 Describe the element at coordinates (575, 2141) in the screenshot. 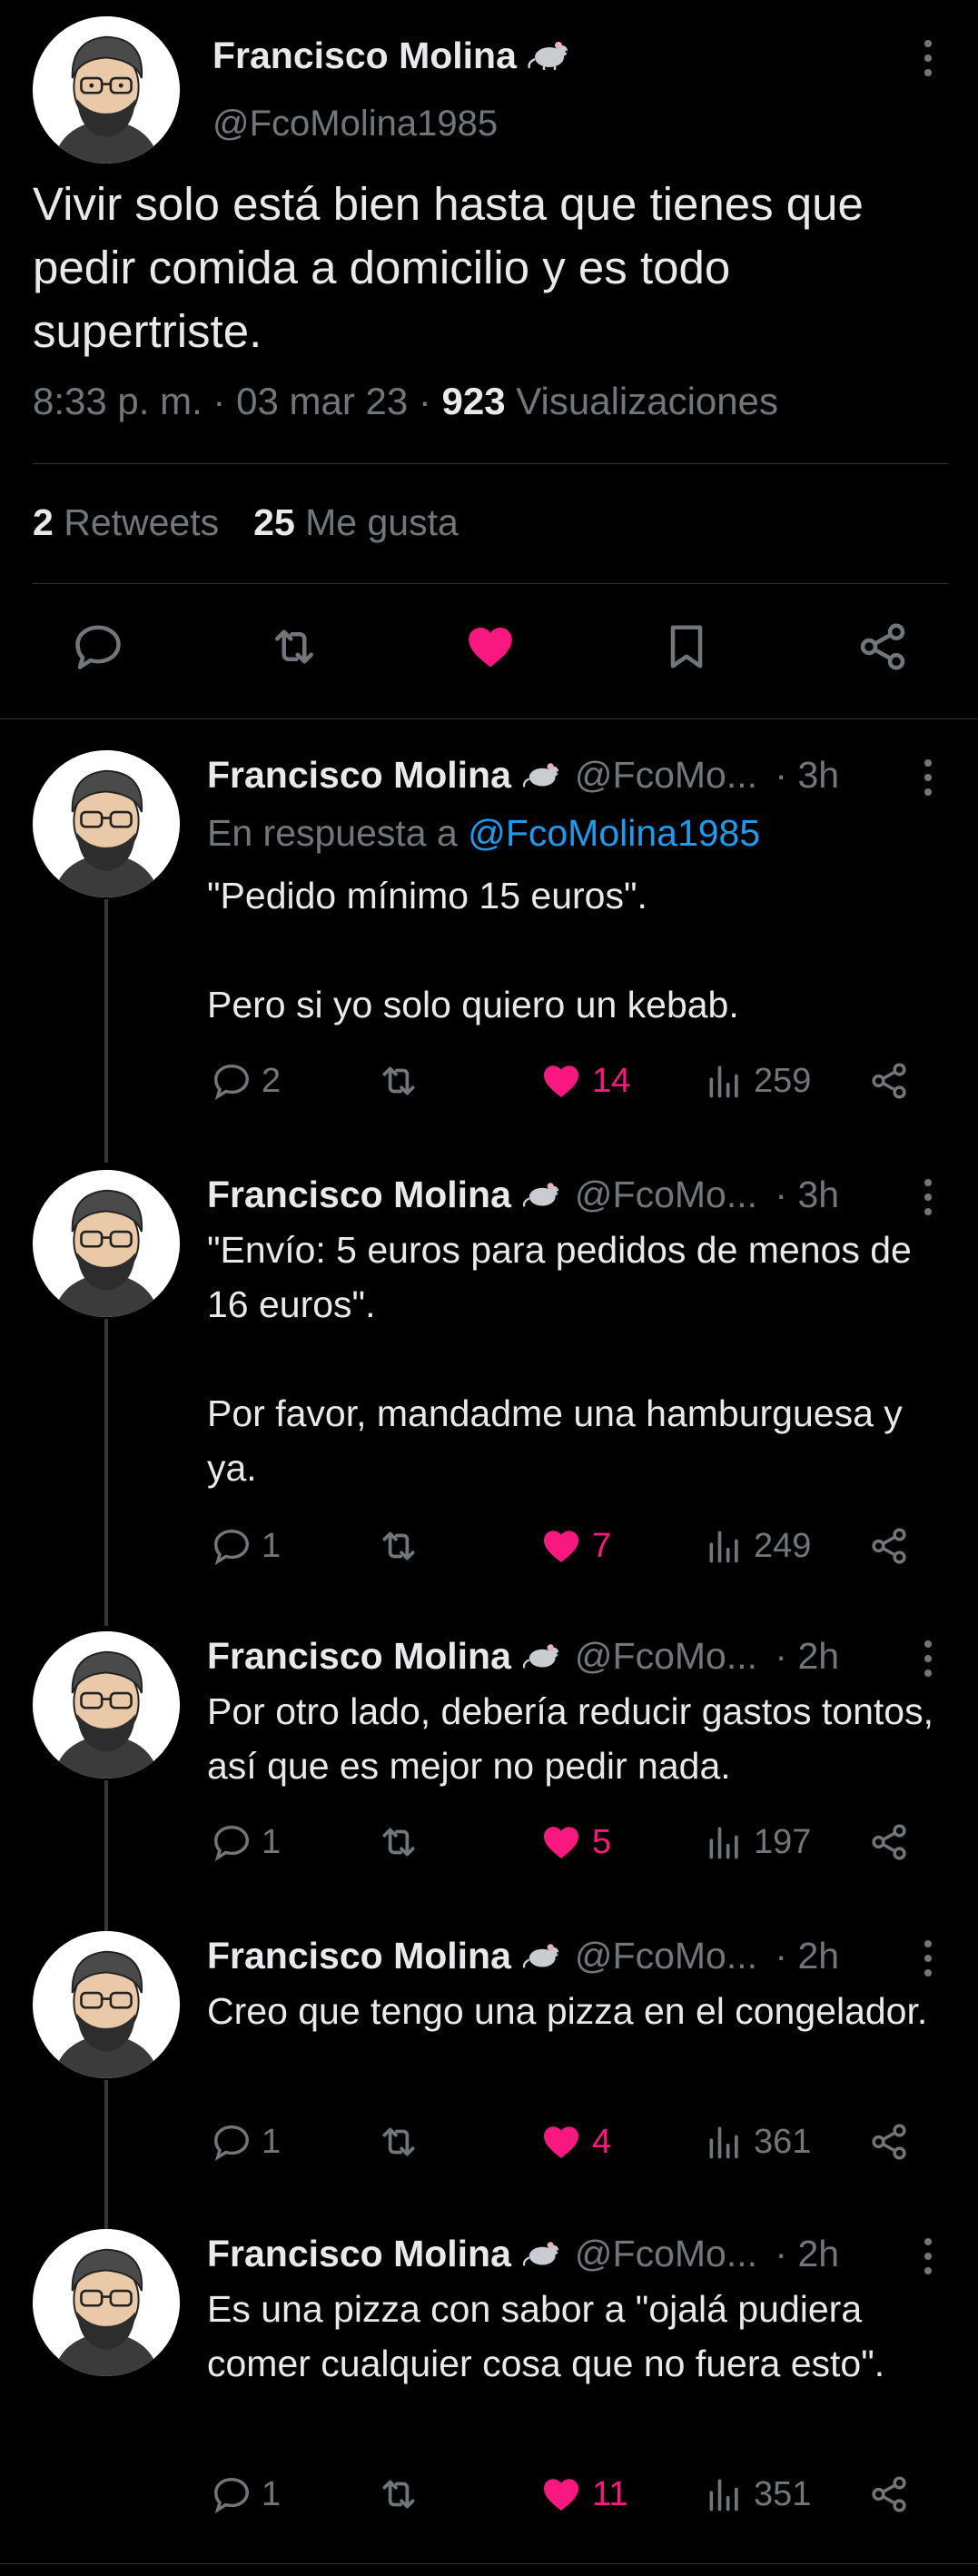

I see `like-button: 4` at that location.